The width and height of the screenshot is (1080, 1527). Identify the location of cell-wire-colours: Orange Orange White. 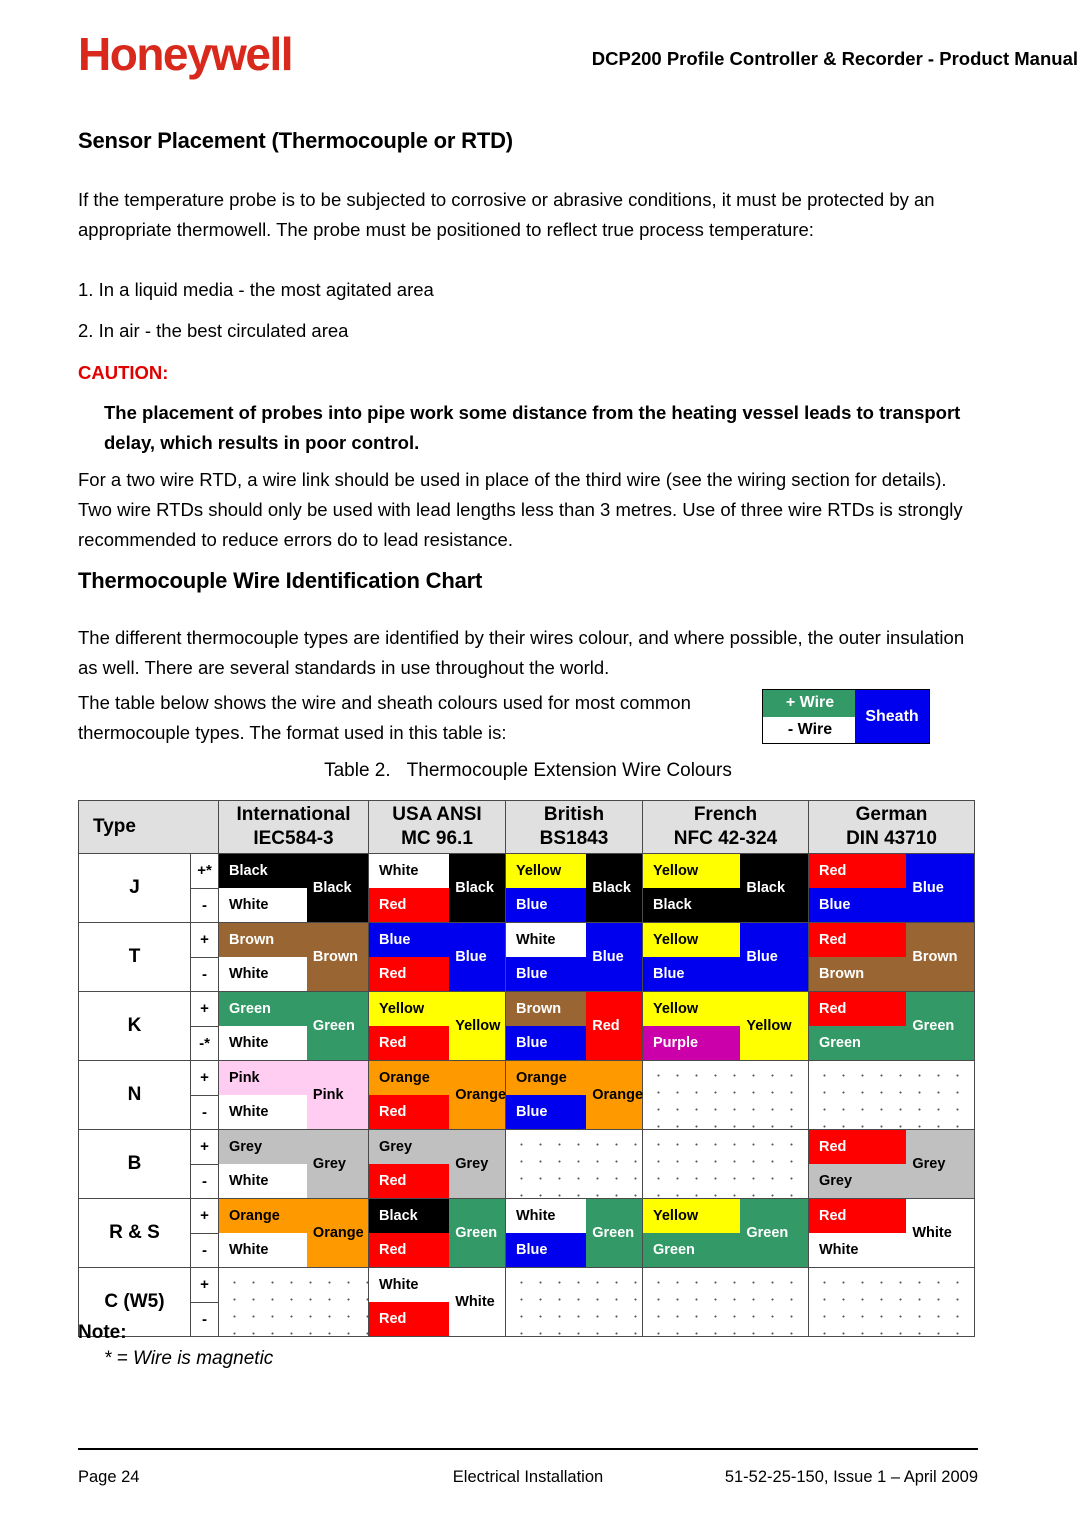
(293, 1233).